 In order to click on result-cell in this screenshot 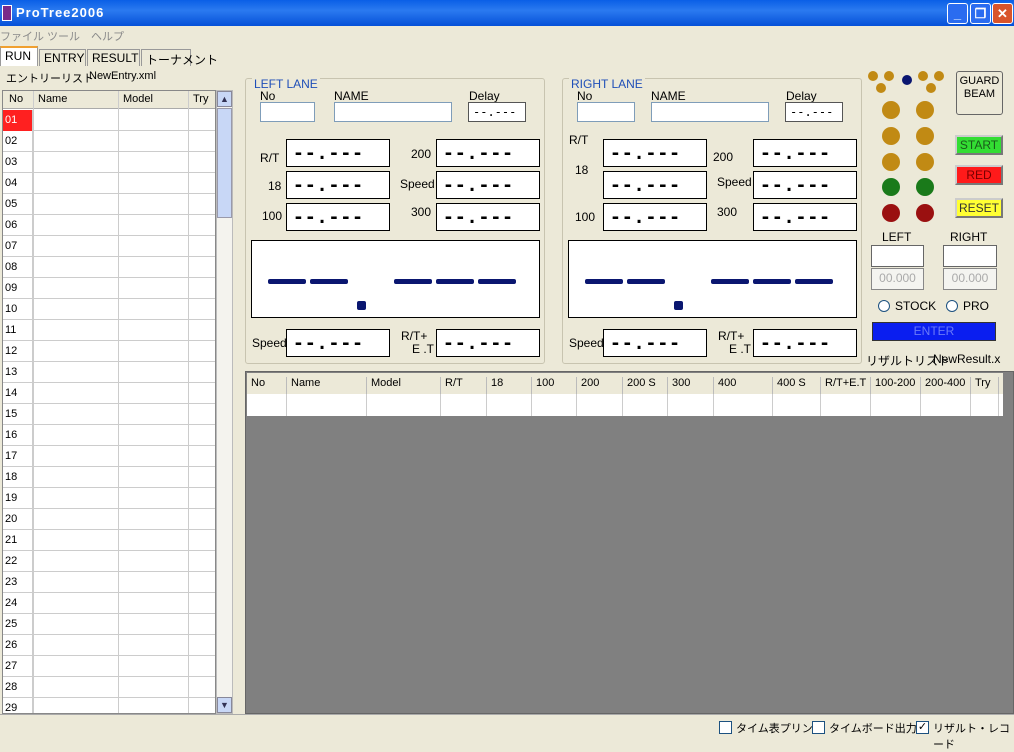, I will do `click(600, 405)`.